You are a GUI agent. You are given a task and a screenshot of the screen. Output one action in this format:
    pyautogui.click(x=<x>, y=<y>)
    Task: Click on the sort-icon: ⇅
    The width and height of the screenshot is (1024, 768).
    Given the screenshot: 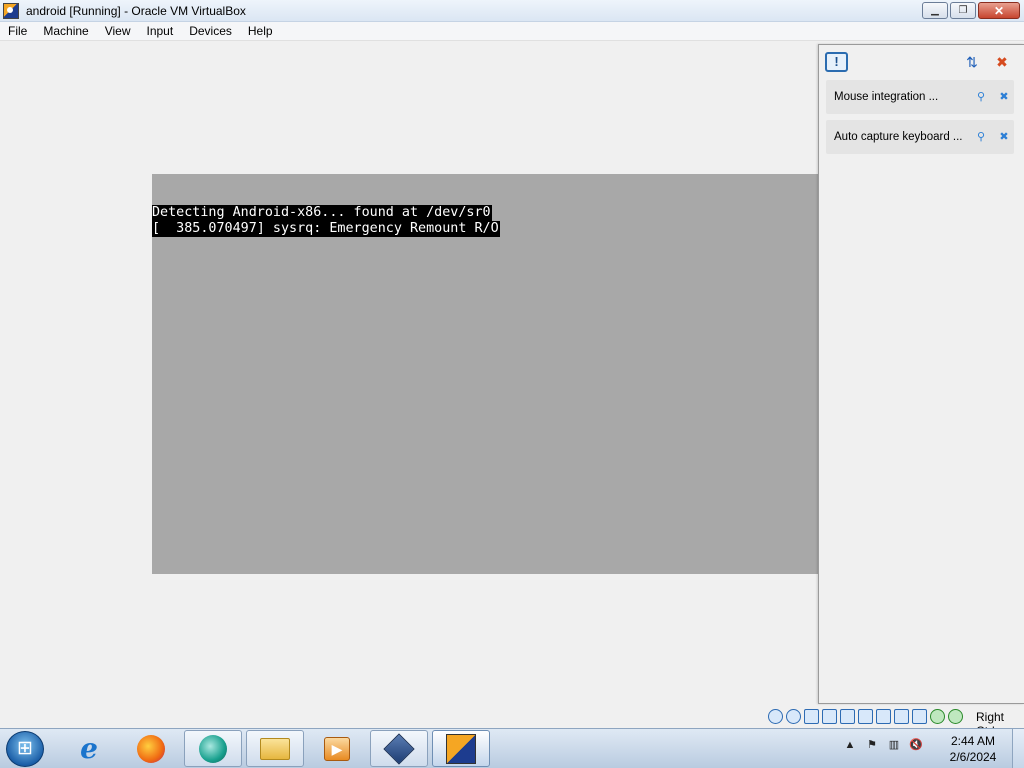 What is the action you would take?
    pyautogui.click(x=972, y=62)
    